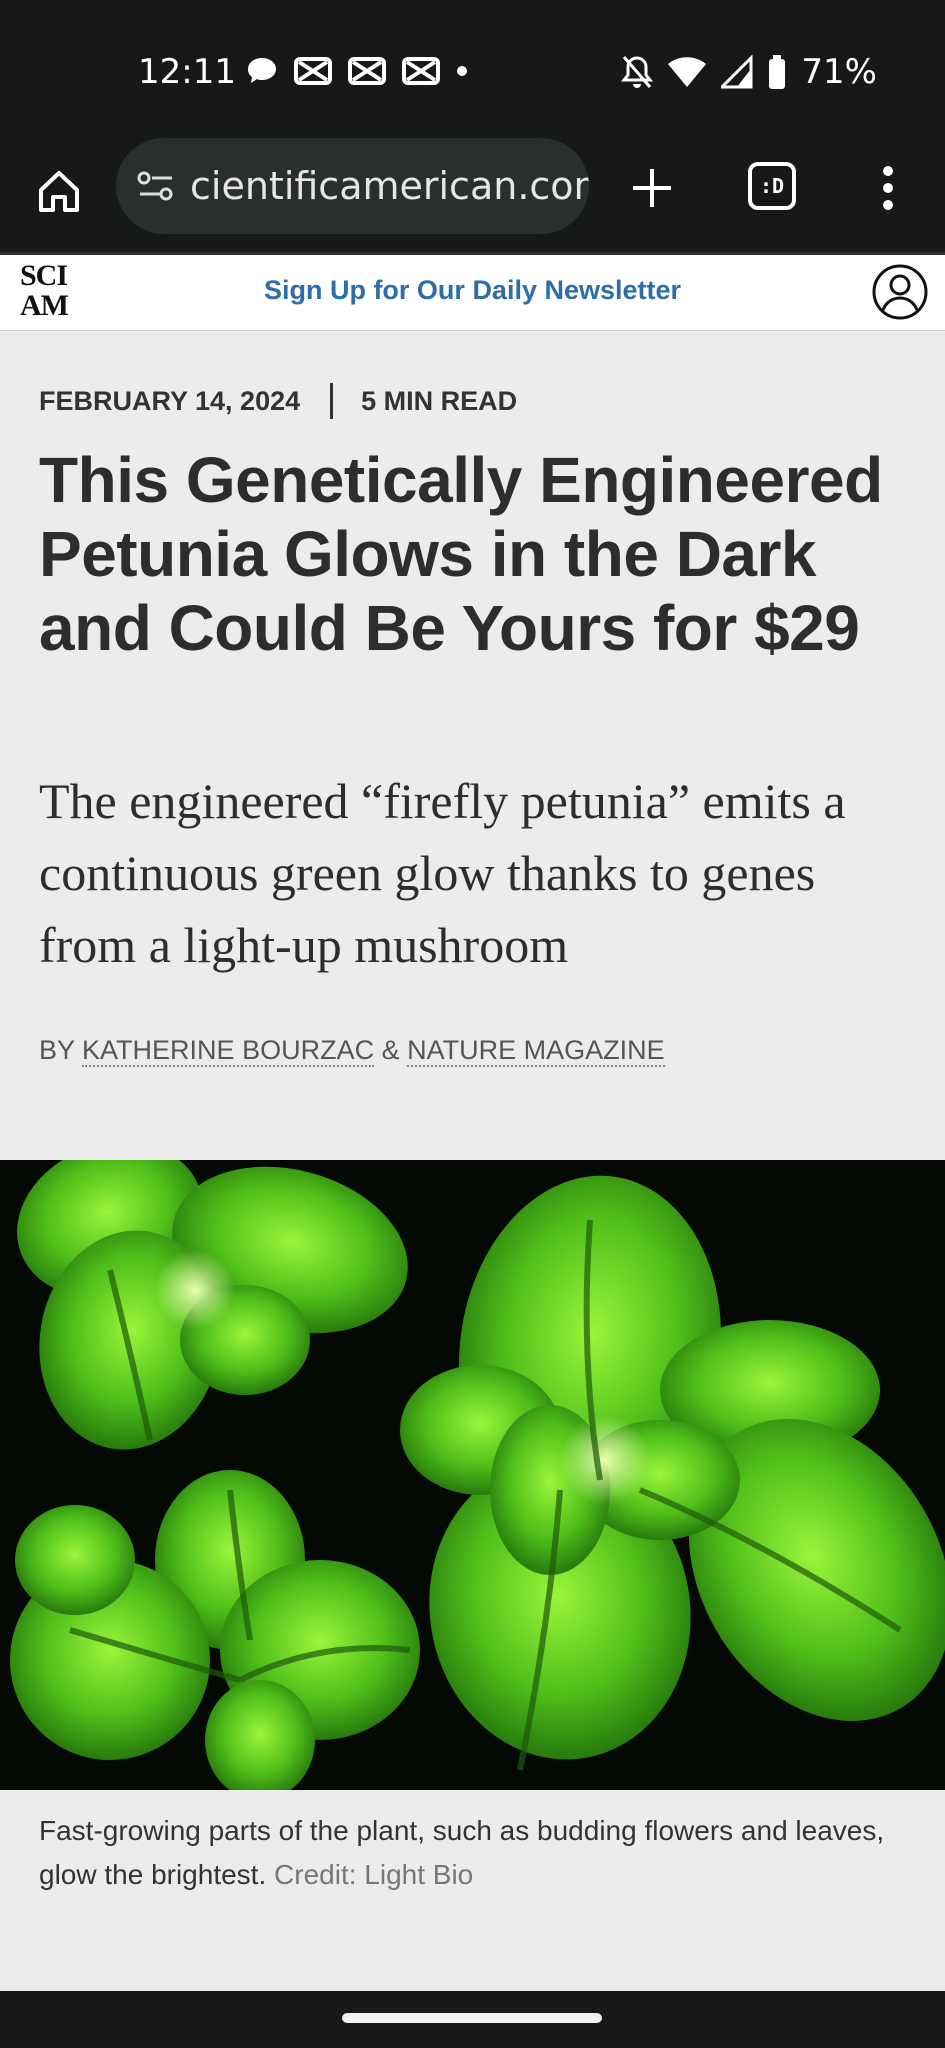 This screenshot has height=2048, width=945. I want to click on author-link: KATHERINE BOURZAC, so click(228, 1051).